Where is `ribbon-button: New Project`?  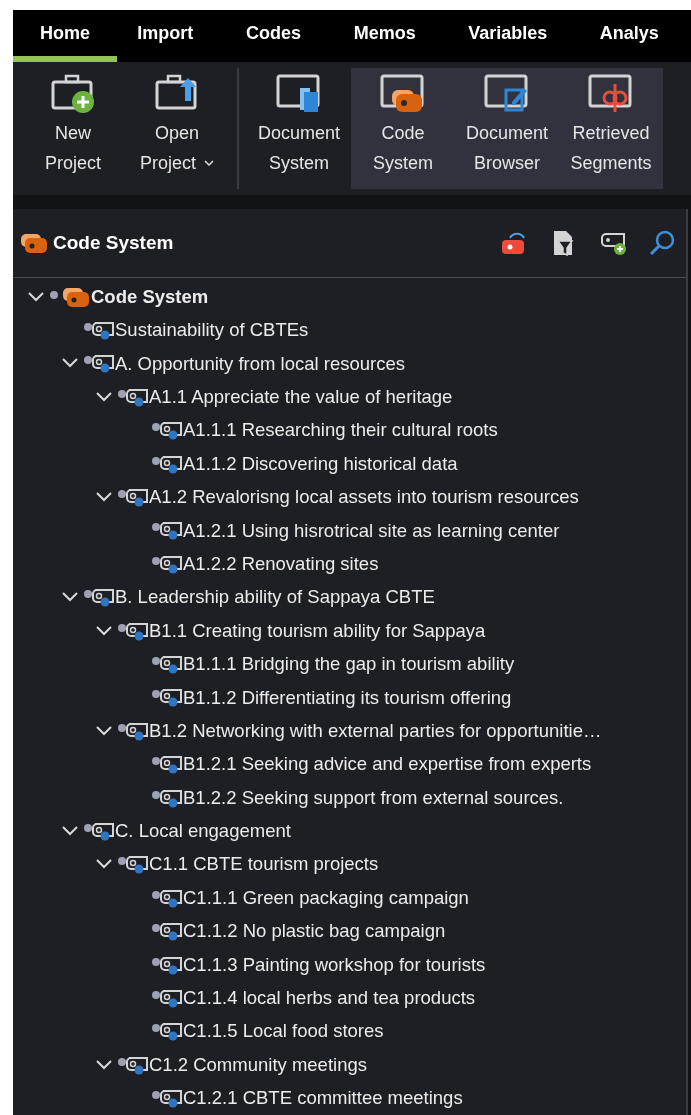 ribbon-button: New Project is located at coordinates (73, 128).